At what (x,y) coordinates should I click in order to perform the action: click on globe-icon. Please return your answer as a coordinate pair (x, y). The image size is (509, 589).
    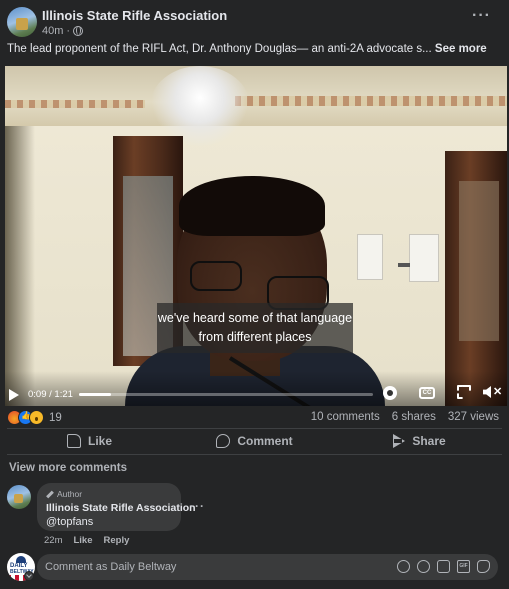
    Looking at the image, I should click on (78, 31).